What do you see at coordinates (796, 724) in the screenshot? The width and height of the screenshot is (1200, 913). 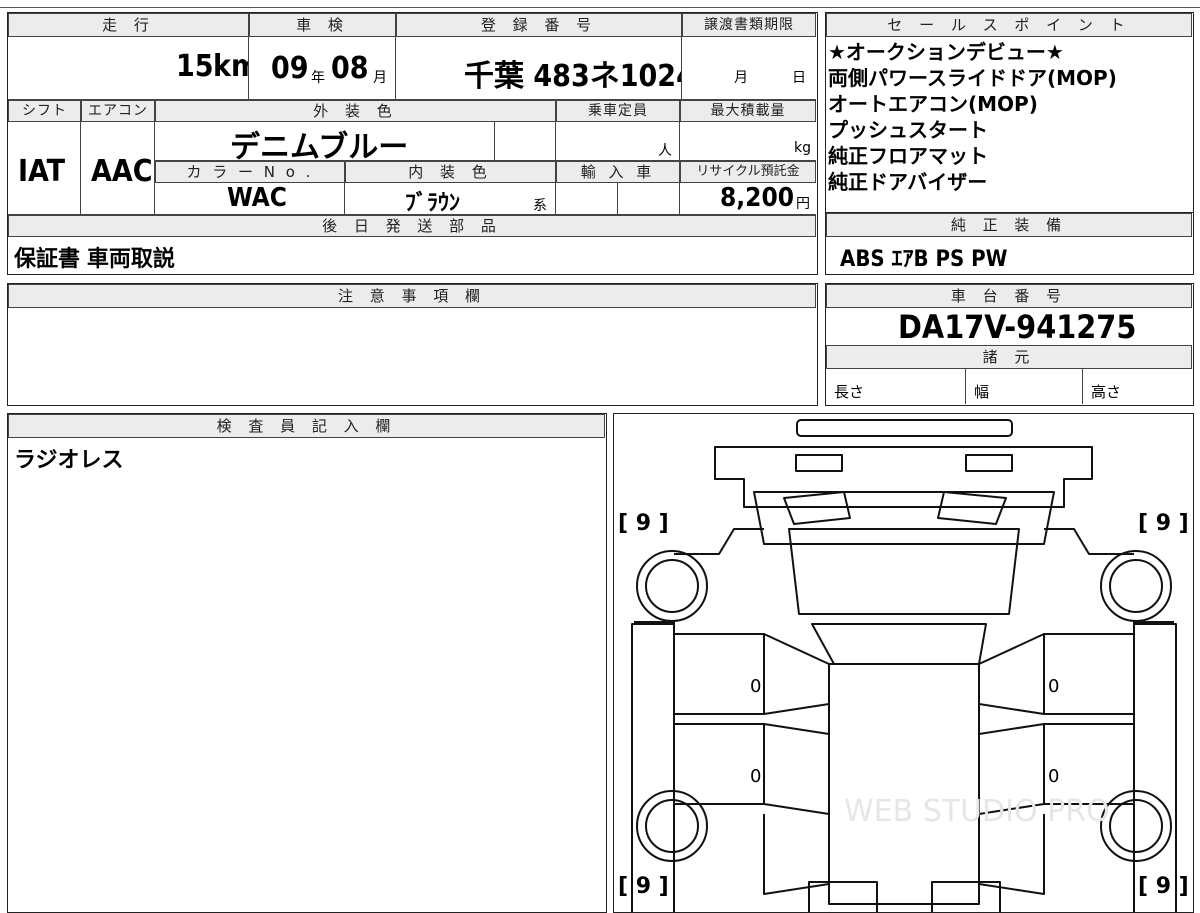 I see `left-pillar-lines` at bounding box center [796, 724].